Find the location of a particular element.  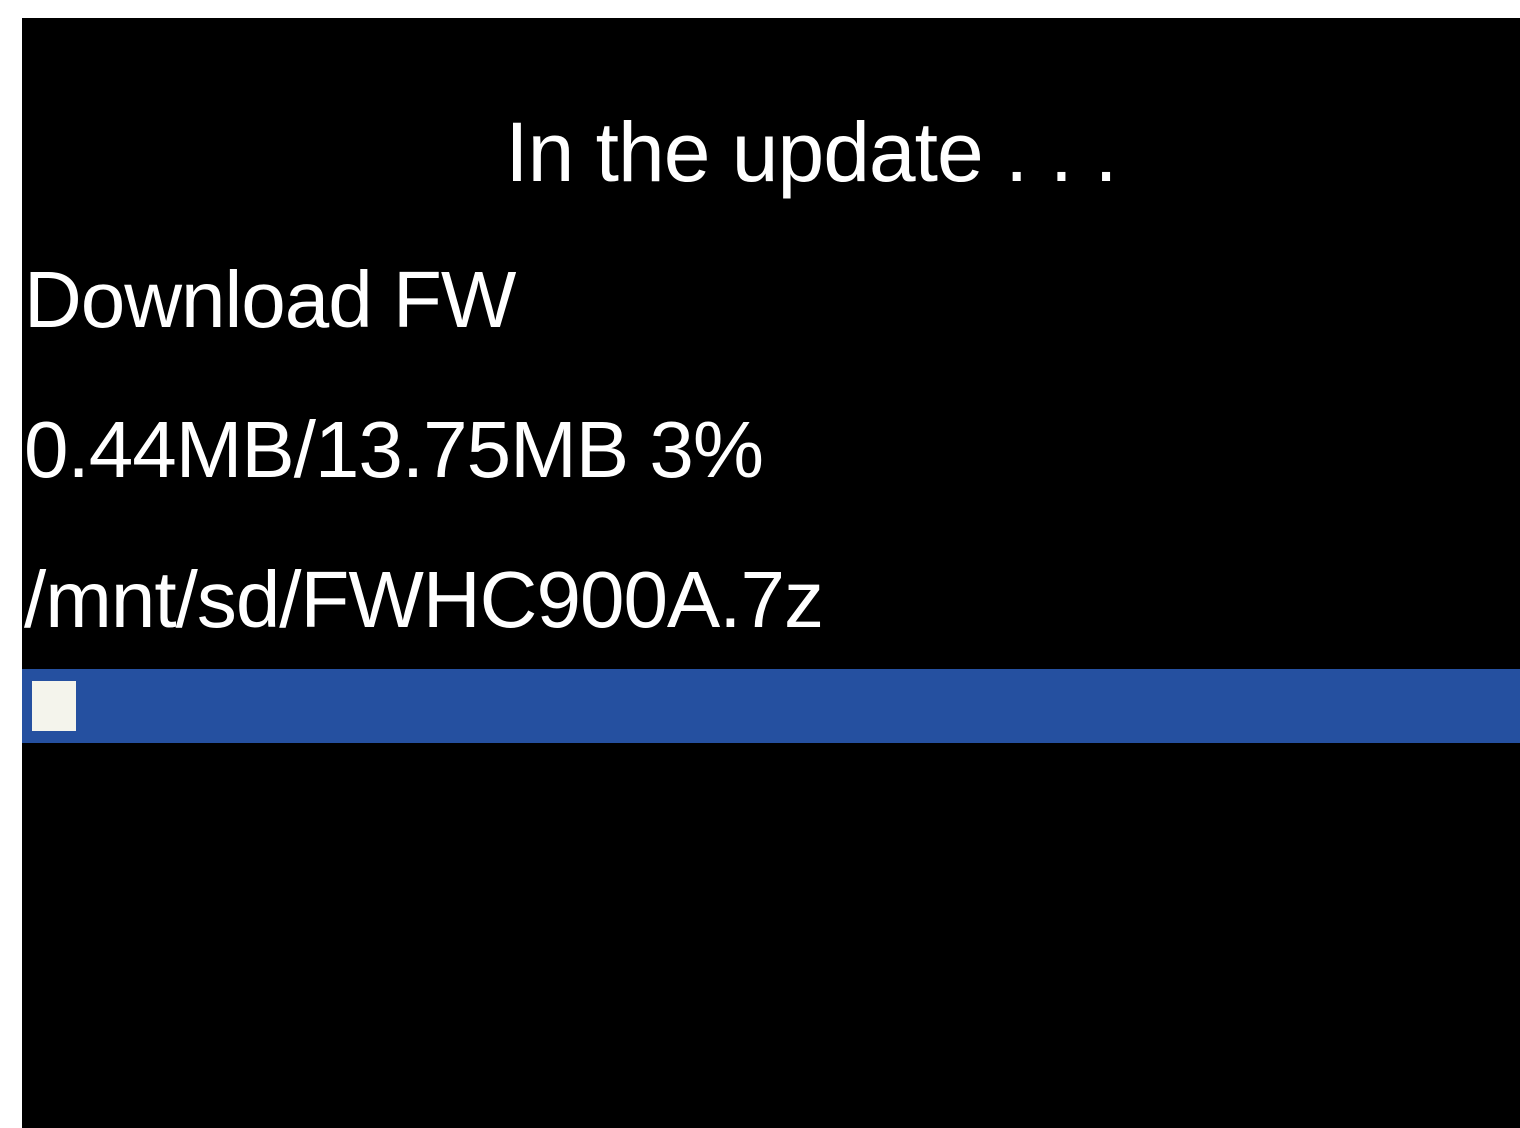

update-title: In the update . . . is located at coordinates (811, 152).